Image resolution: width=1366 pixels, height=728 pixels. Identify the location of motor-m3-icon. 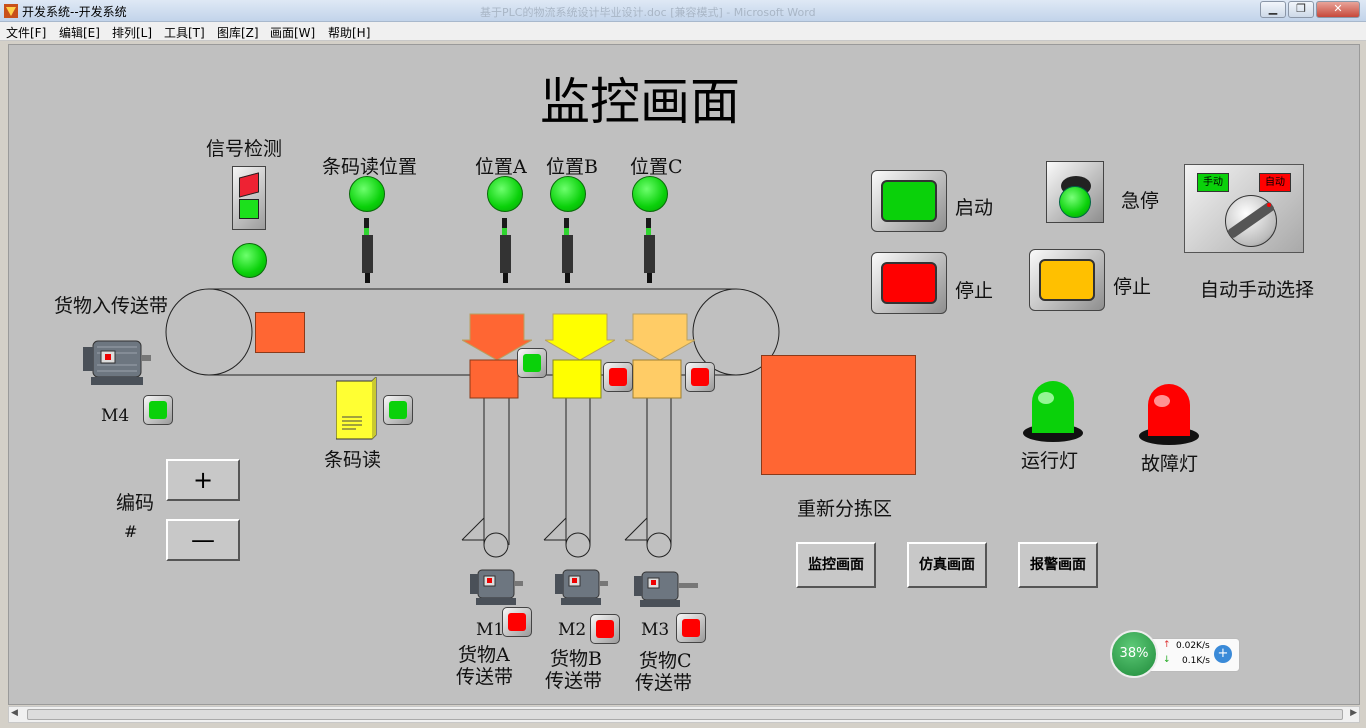
(666, 589).